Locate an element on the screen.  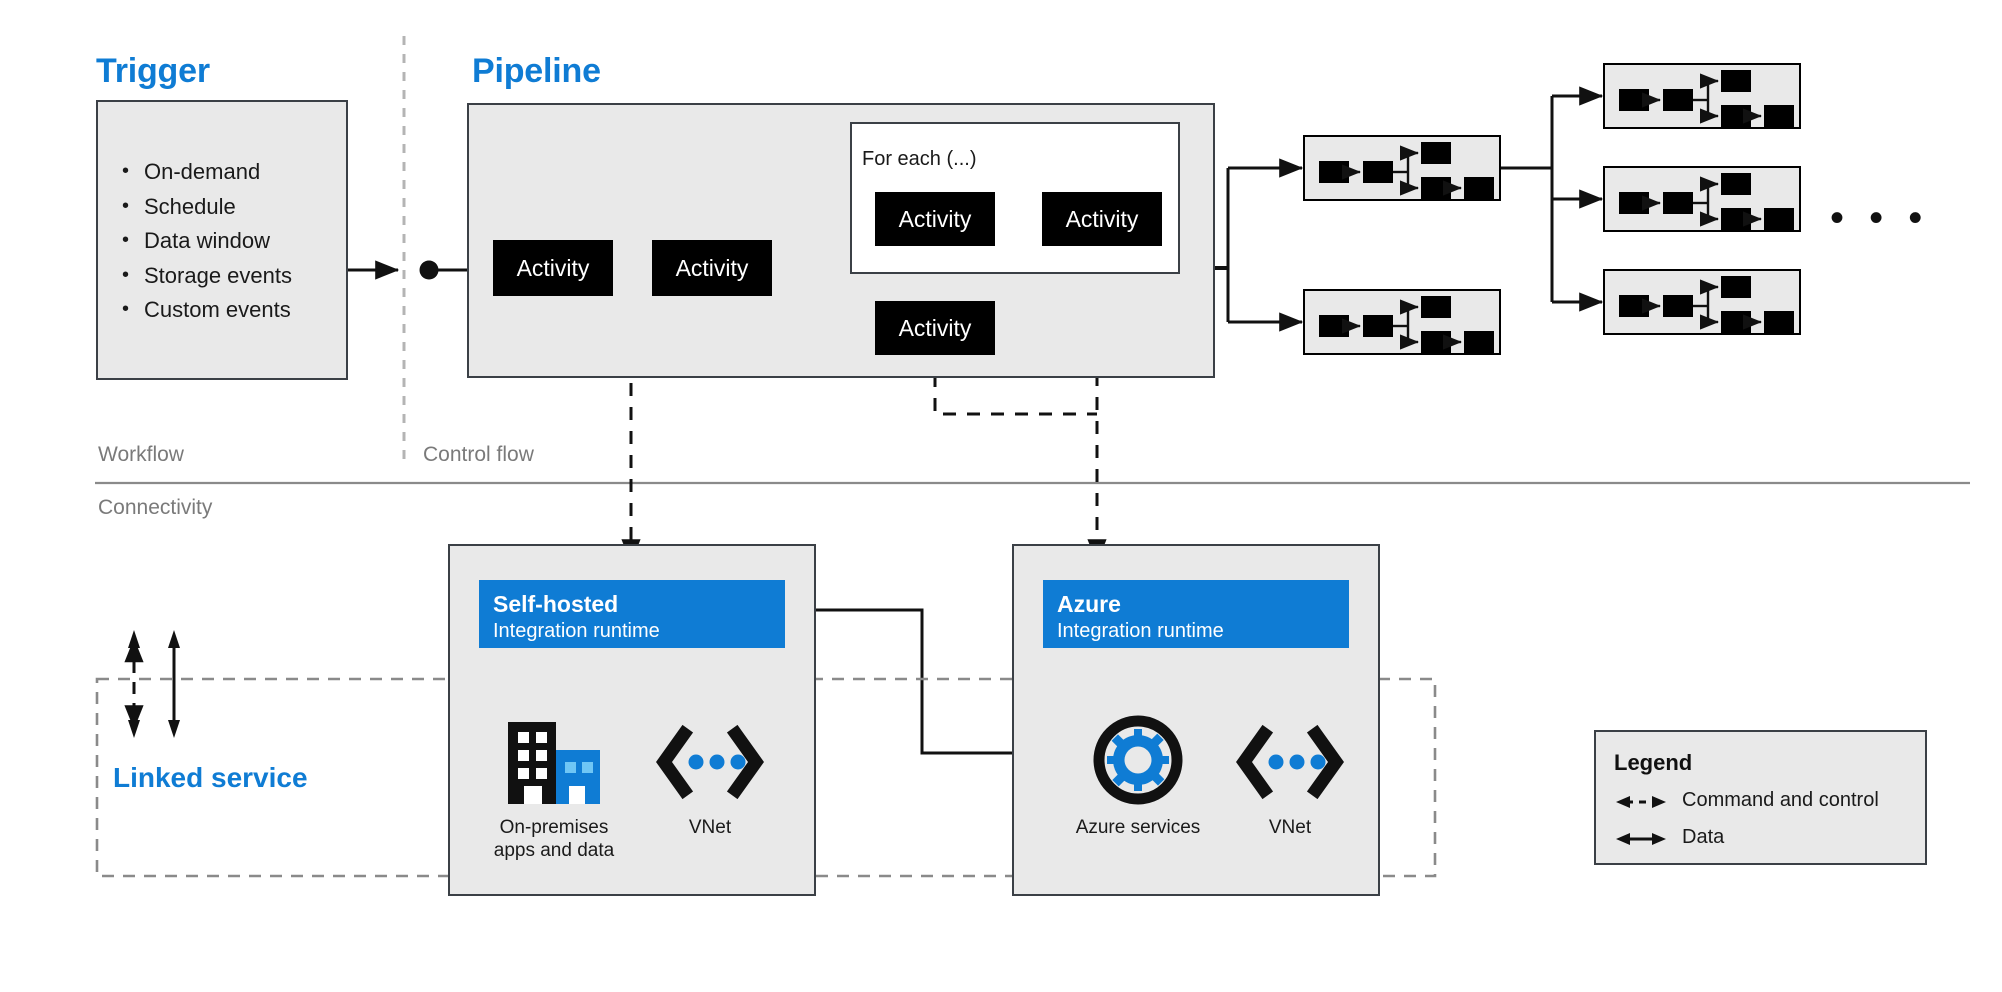
linked-service-label: Linked service is located at coordinates (210, 777).